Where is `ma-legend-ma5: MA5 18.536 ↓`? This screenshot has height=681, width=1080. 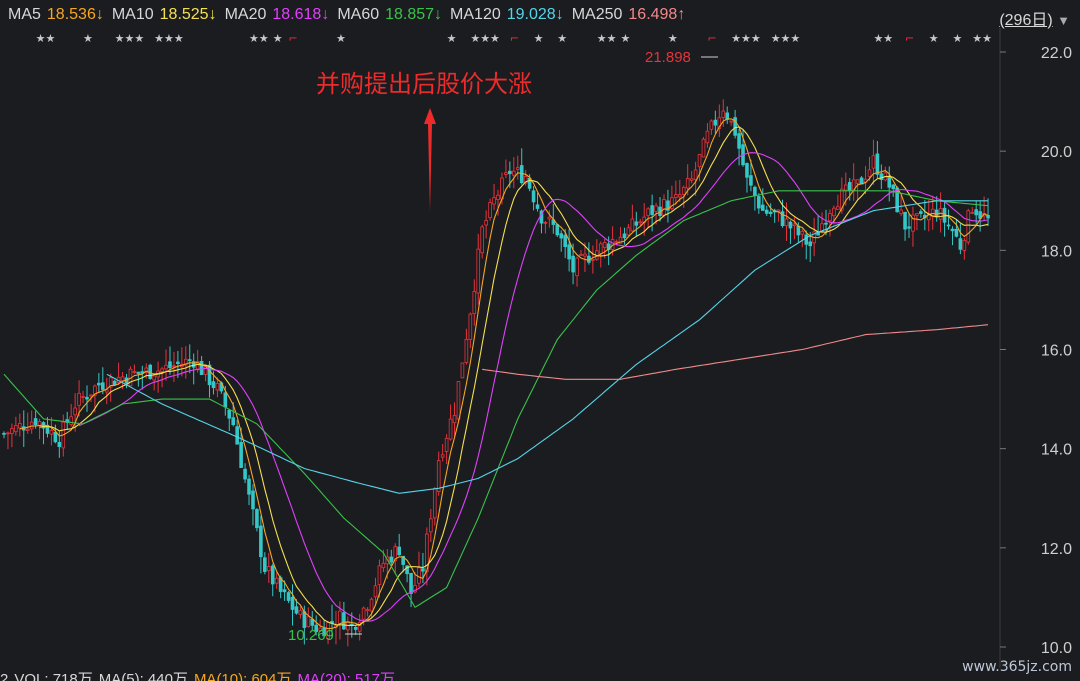
ma-legend-ma5: MA5 18.536 ↓ is located at coordinates (56, 15).